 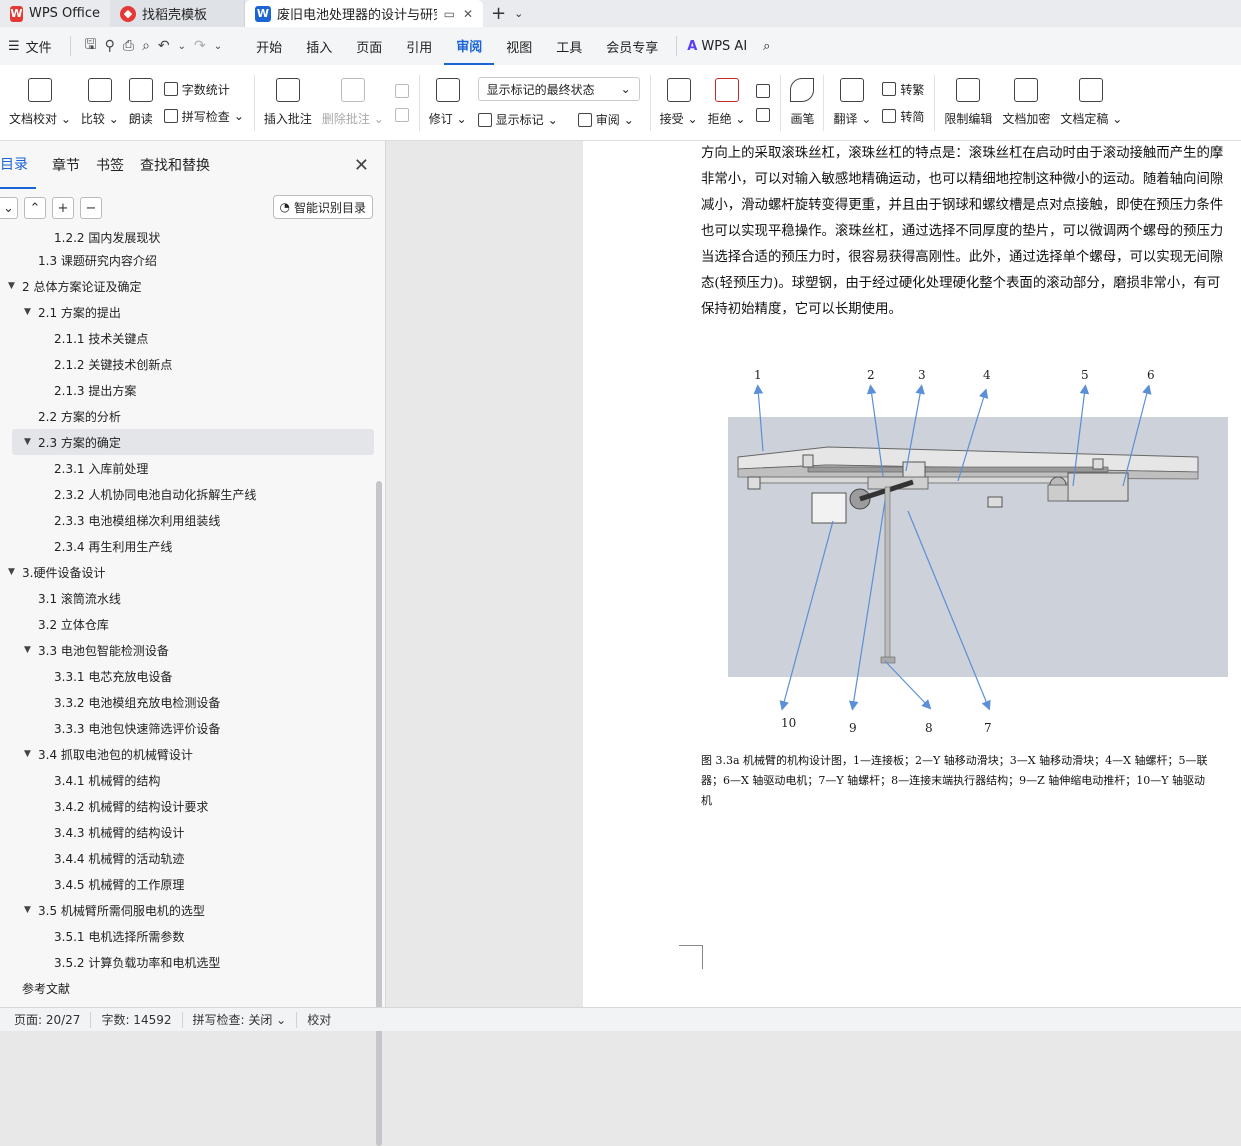 I want to click on menu-item-page: 页面, so click(x=369, y=46).